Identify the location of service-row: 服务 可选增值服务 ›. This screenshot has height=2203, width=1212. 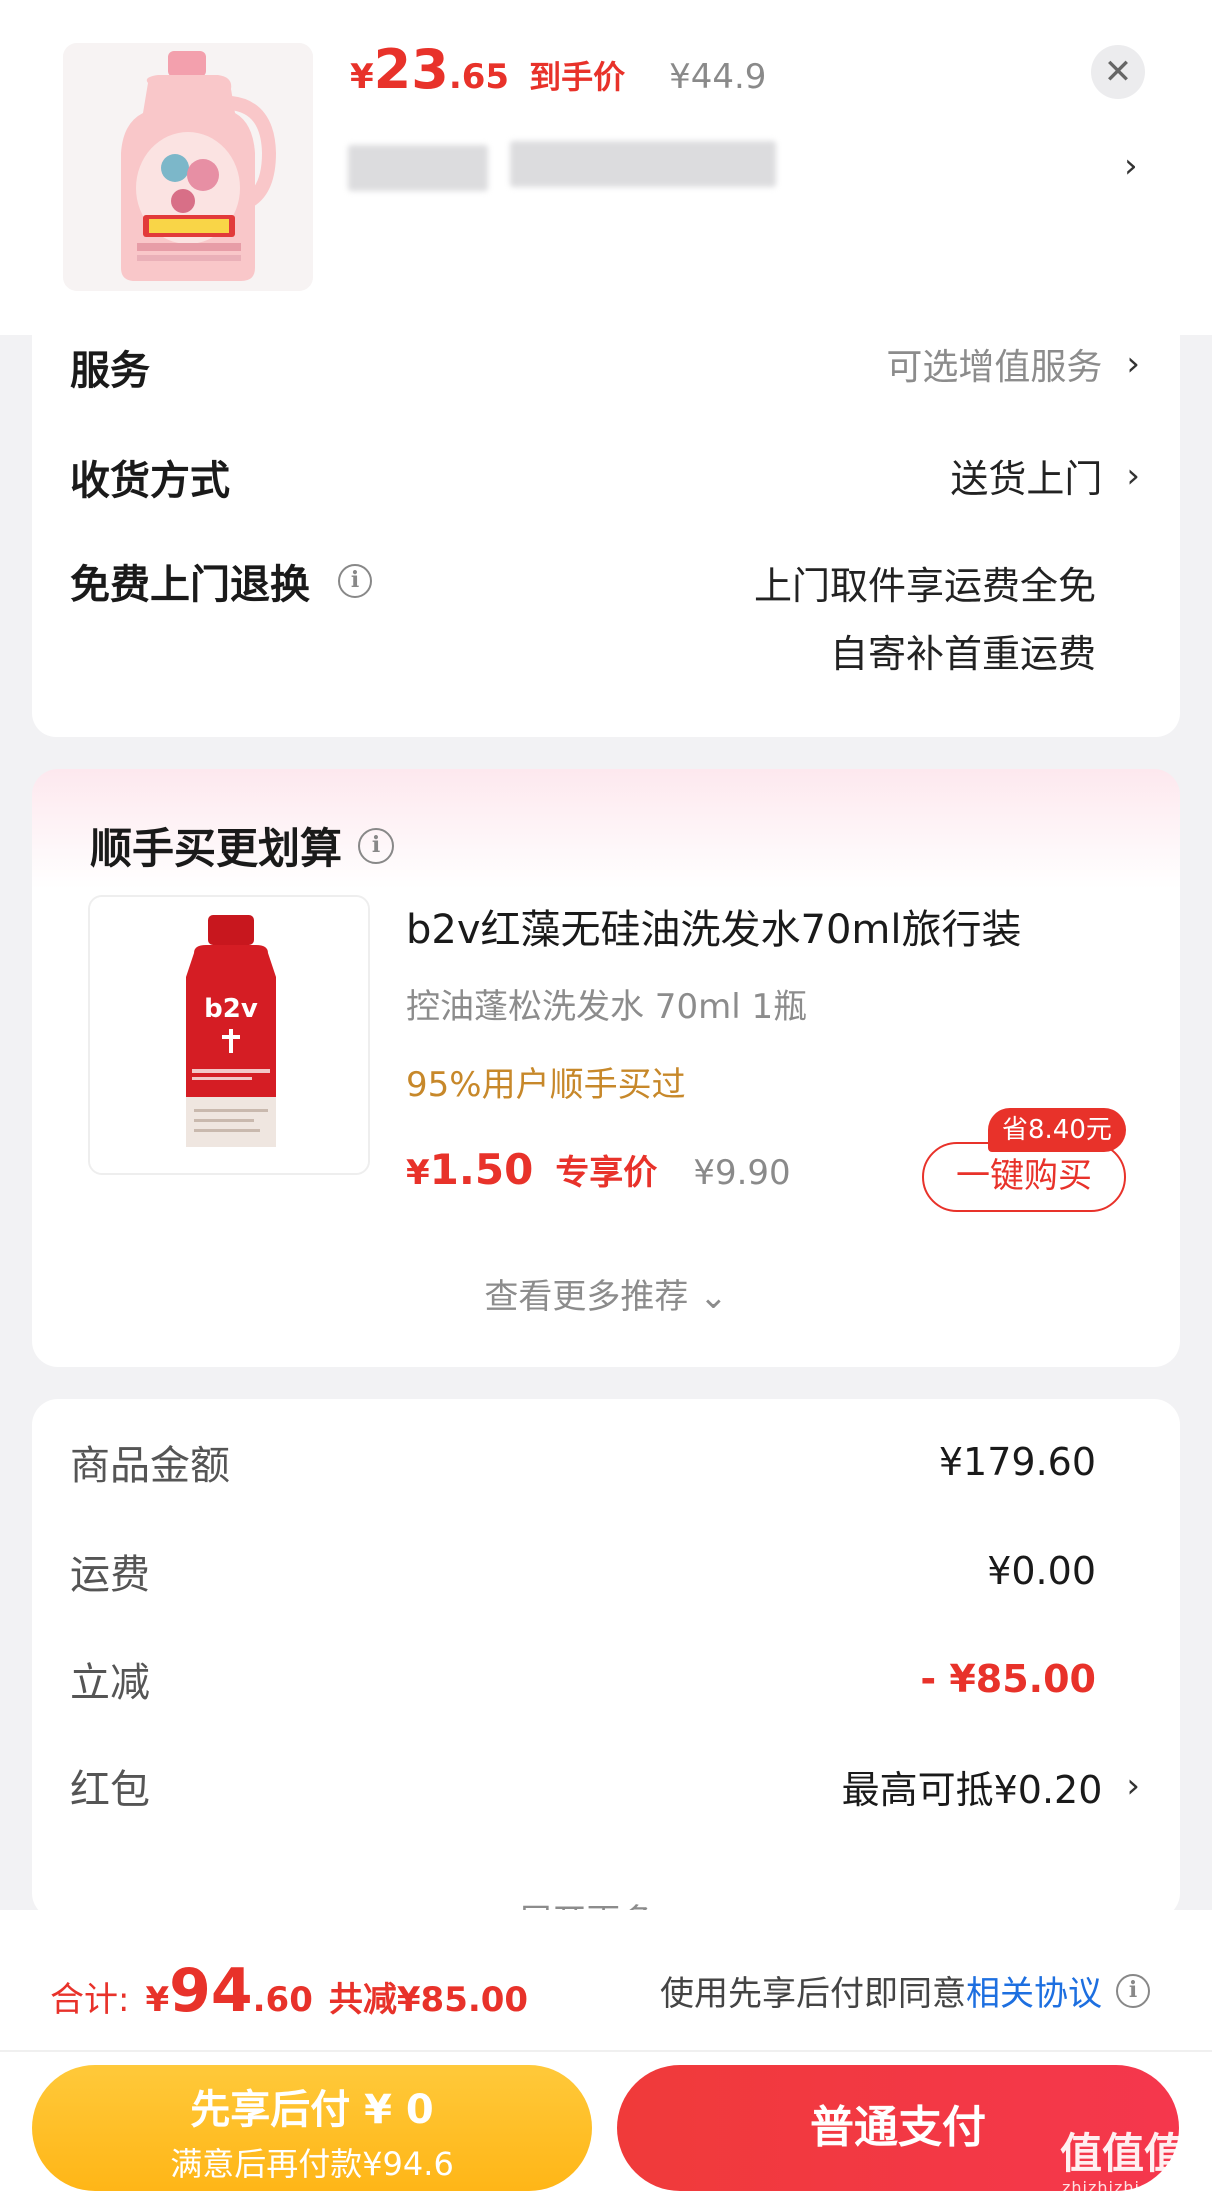
(605, 367).